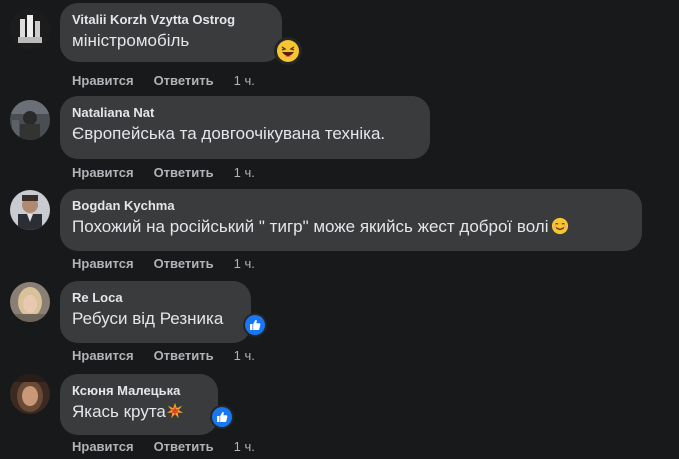  I want to click on comment-author: Vitalii Korzh Vzytta Ostrog, so click(171, 19).